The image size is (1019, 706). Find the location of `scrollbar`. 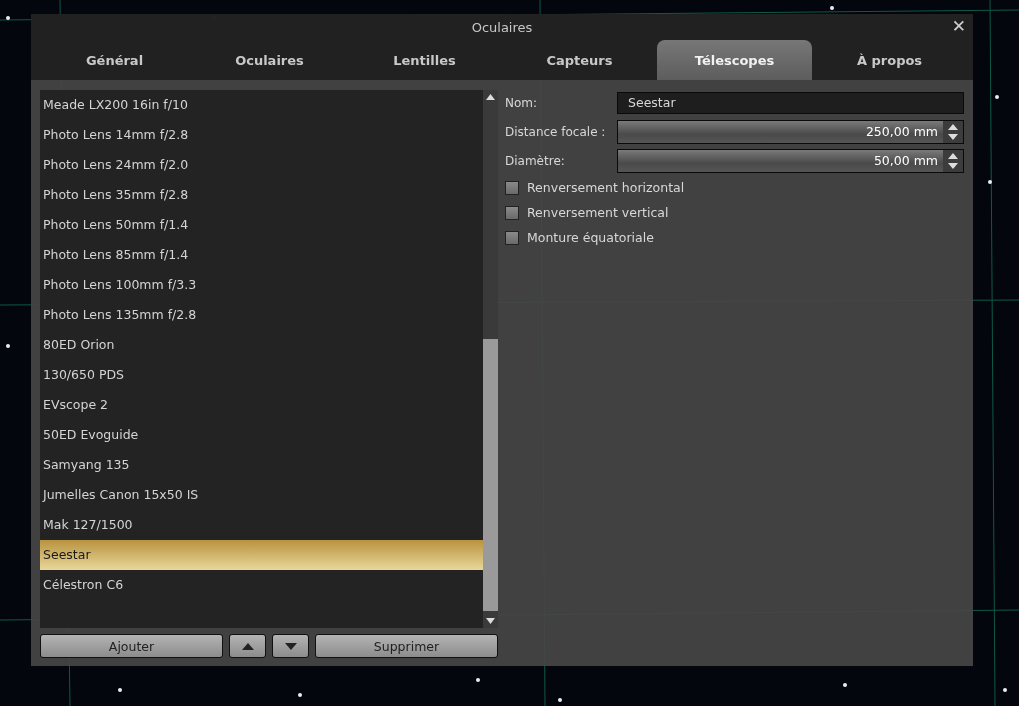

scrollbar is located at coordinates (490, 359).